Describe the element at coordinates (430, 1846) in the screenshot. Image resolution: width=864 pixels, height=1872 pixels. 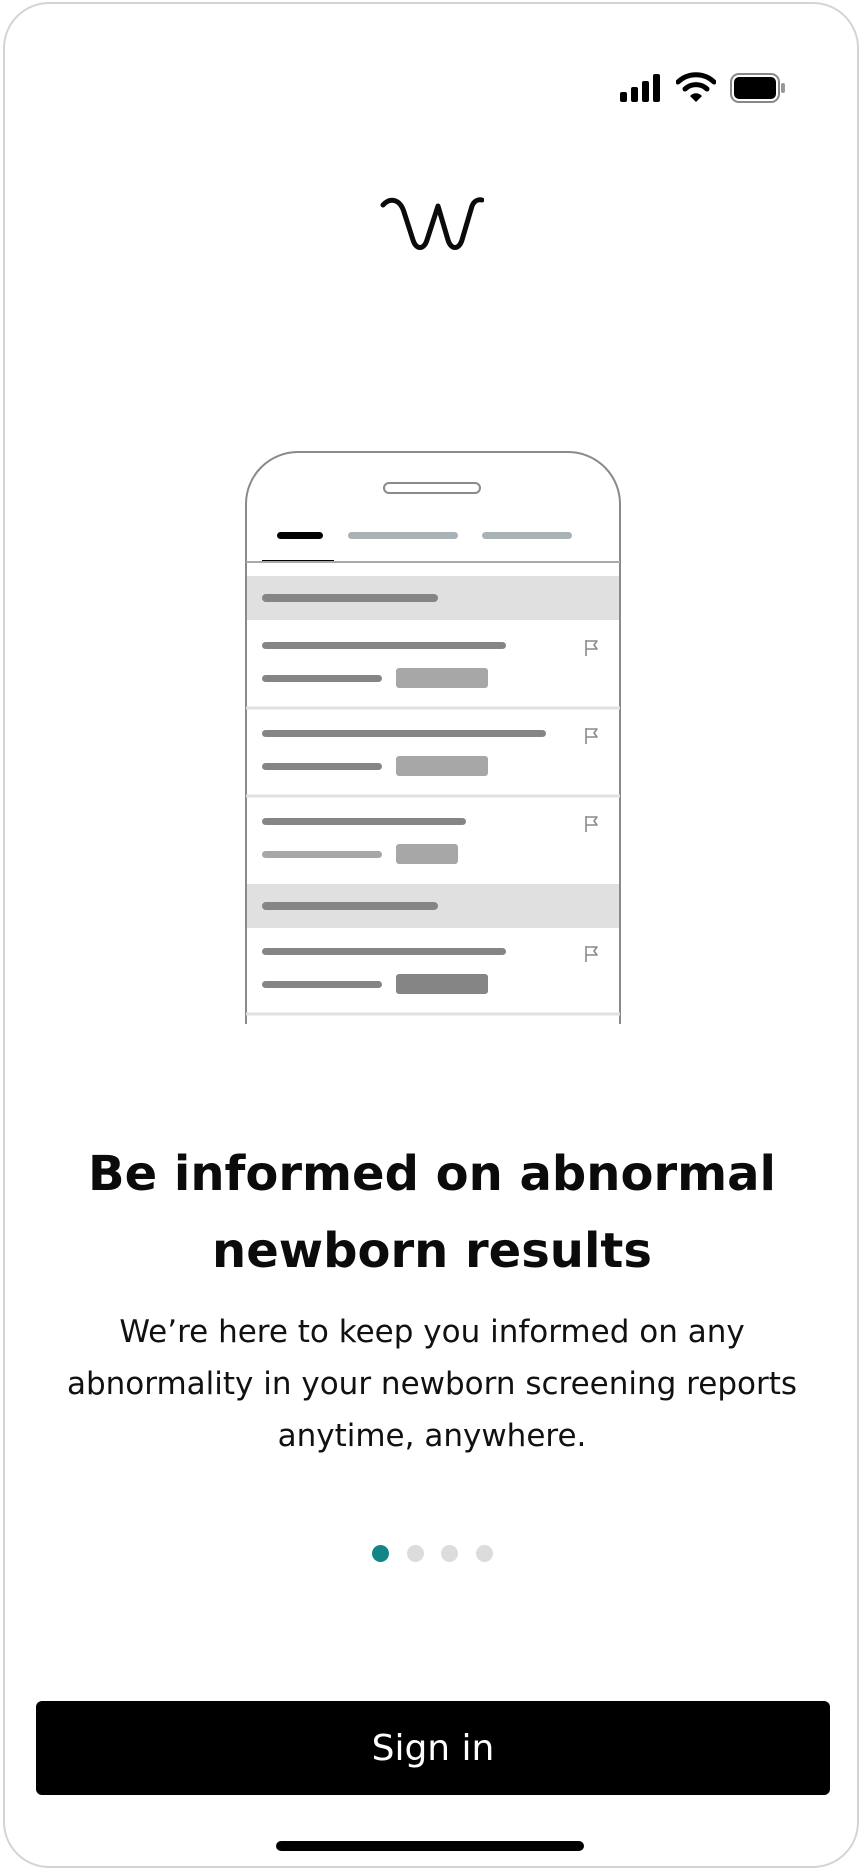
I see `home-indicator` at that location.